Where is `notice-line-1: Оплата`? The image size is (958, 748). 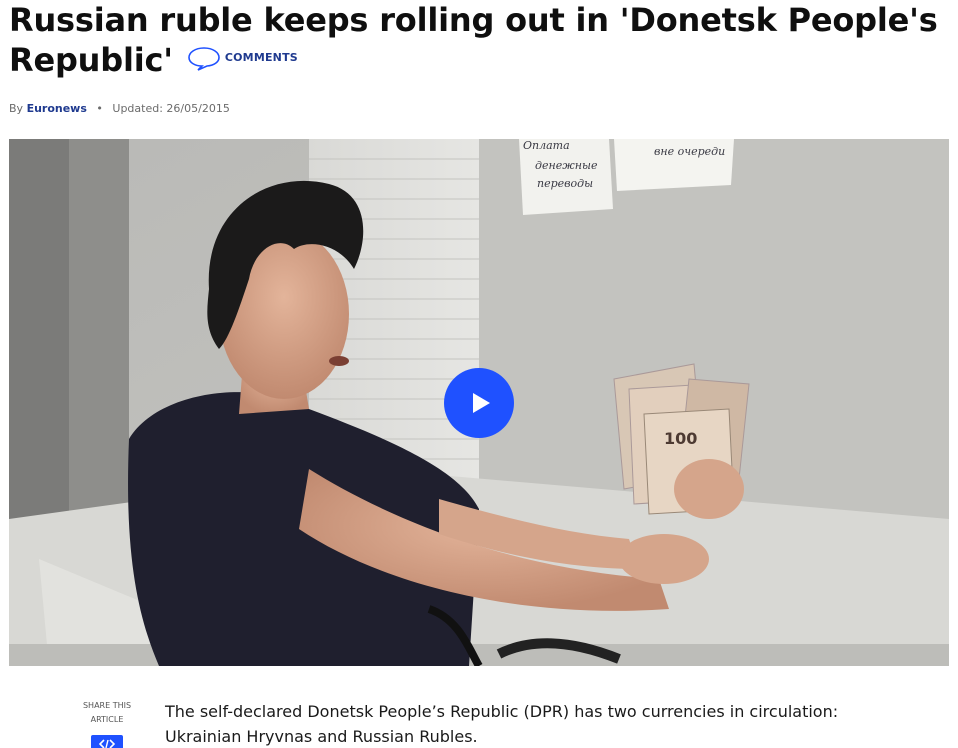
notice-line-1: Оплата is located at coordinates (546, 145).